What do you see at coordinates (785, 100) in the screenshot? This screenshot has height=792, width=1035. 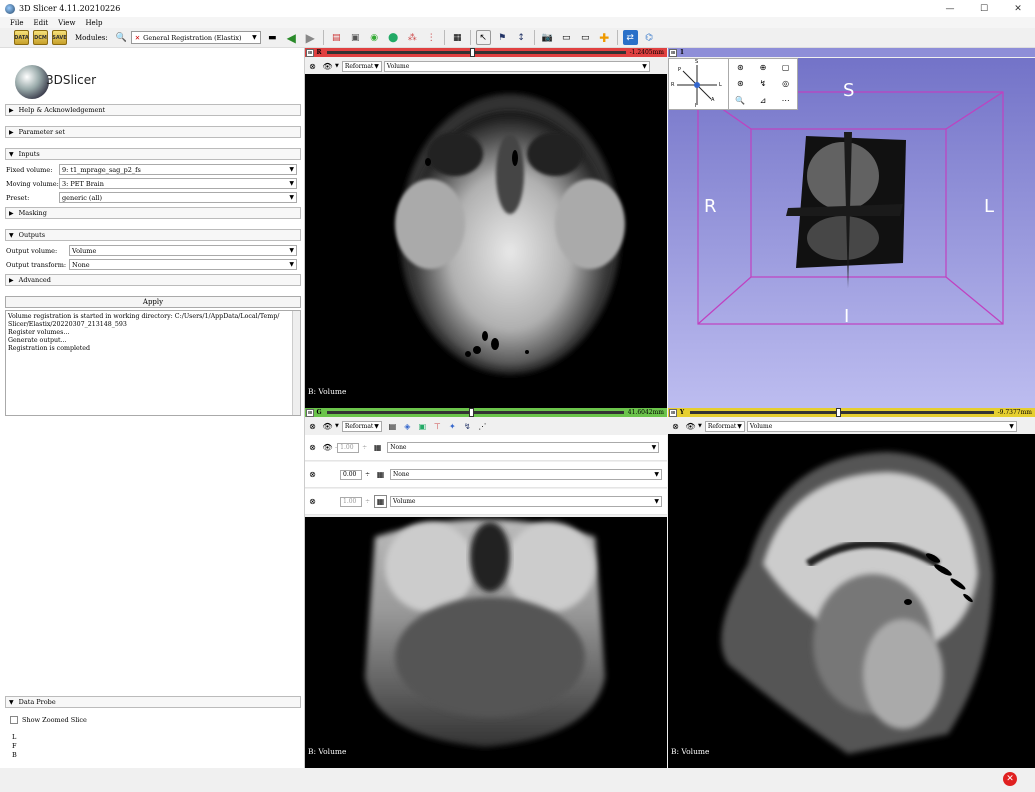 I see `more-icon: ⋯` at bounding box center [785, 100].